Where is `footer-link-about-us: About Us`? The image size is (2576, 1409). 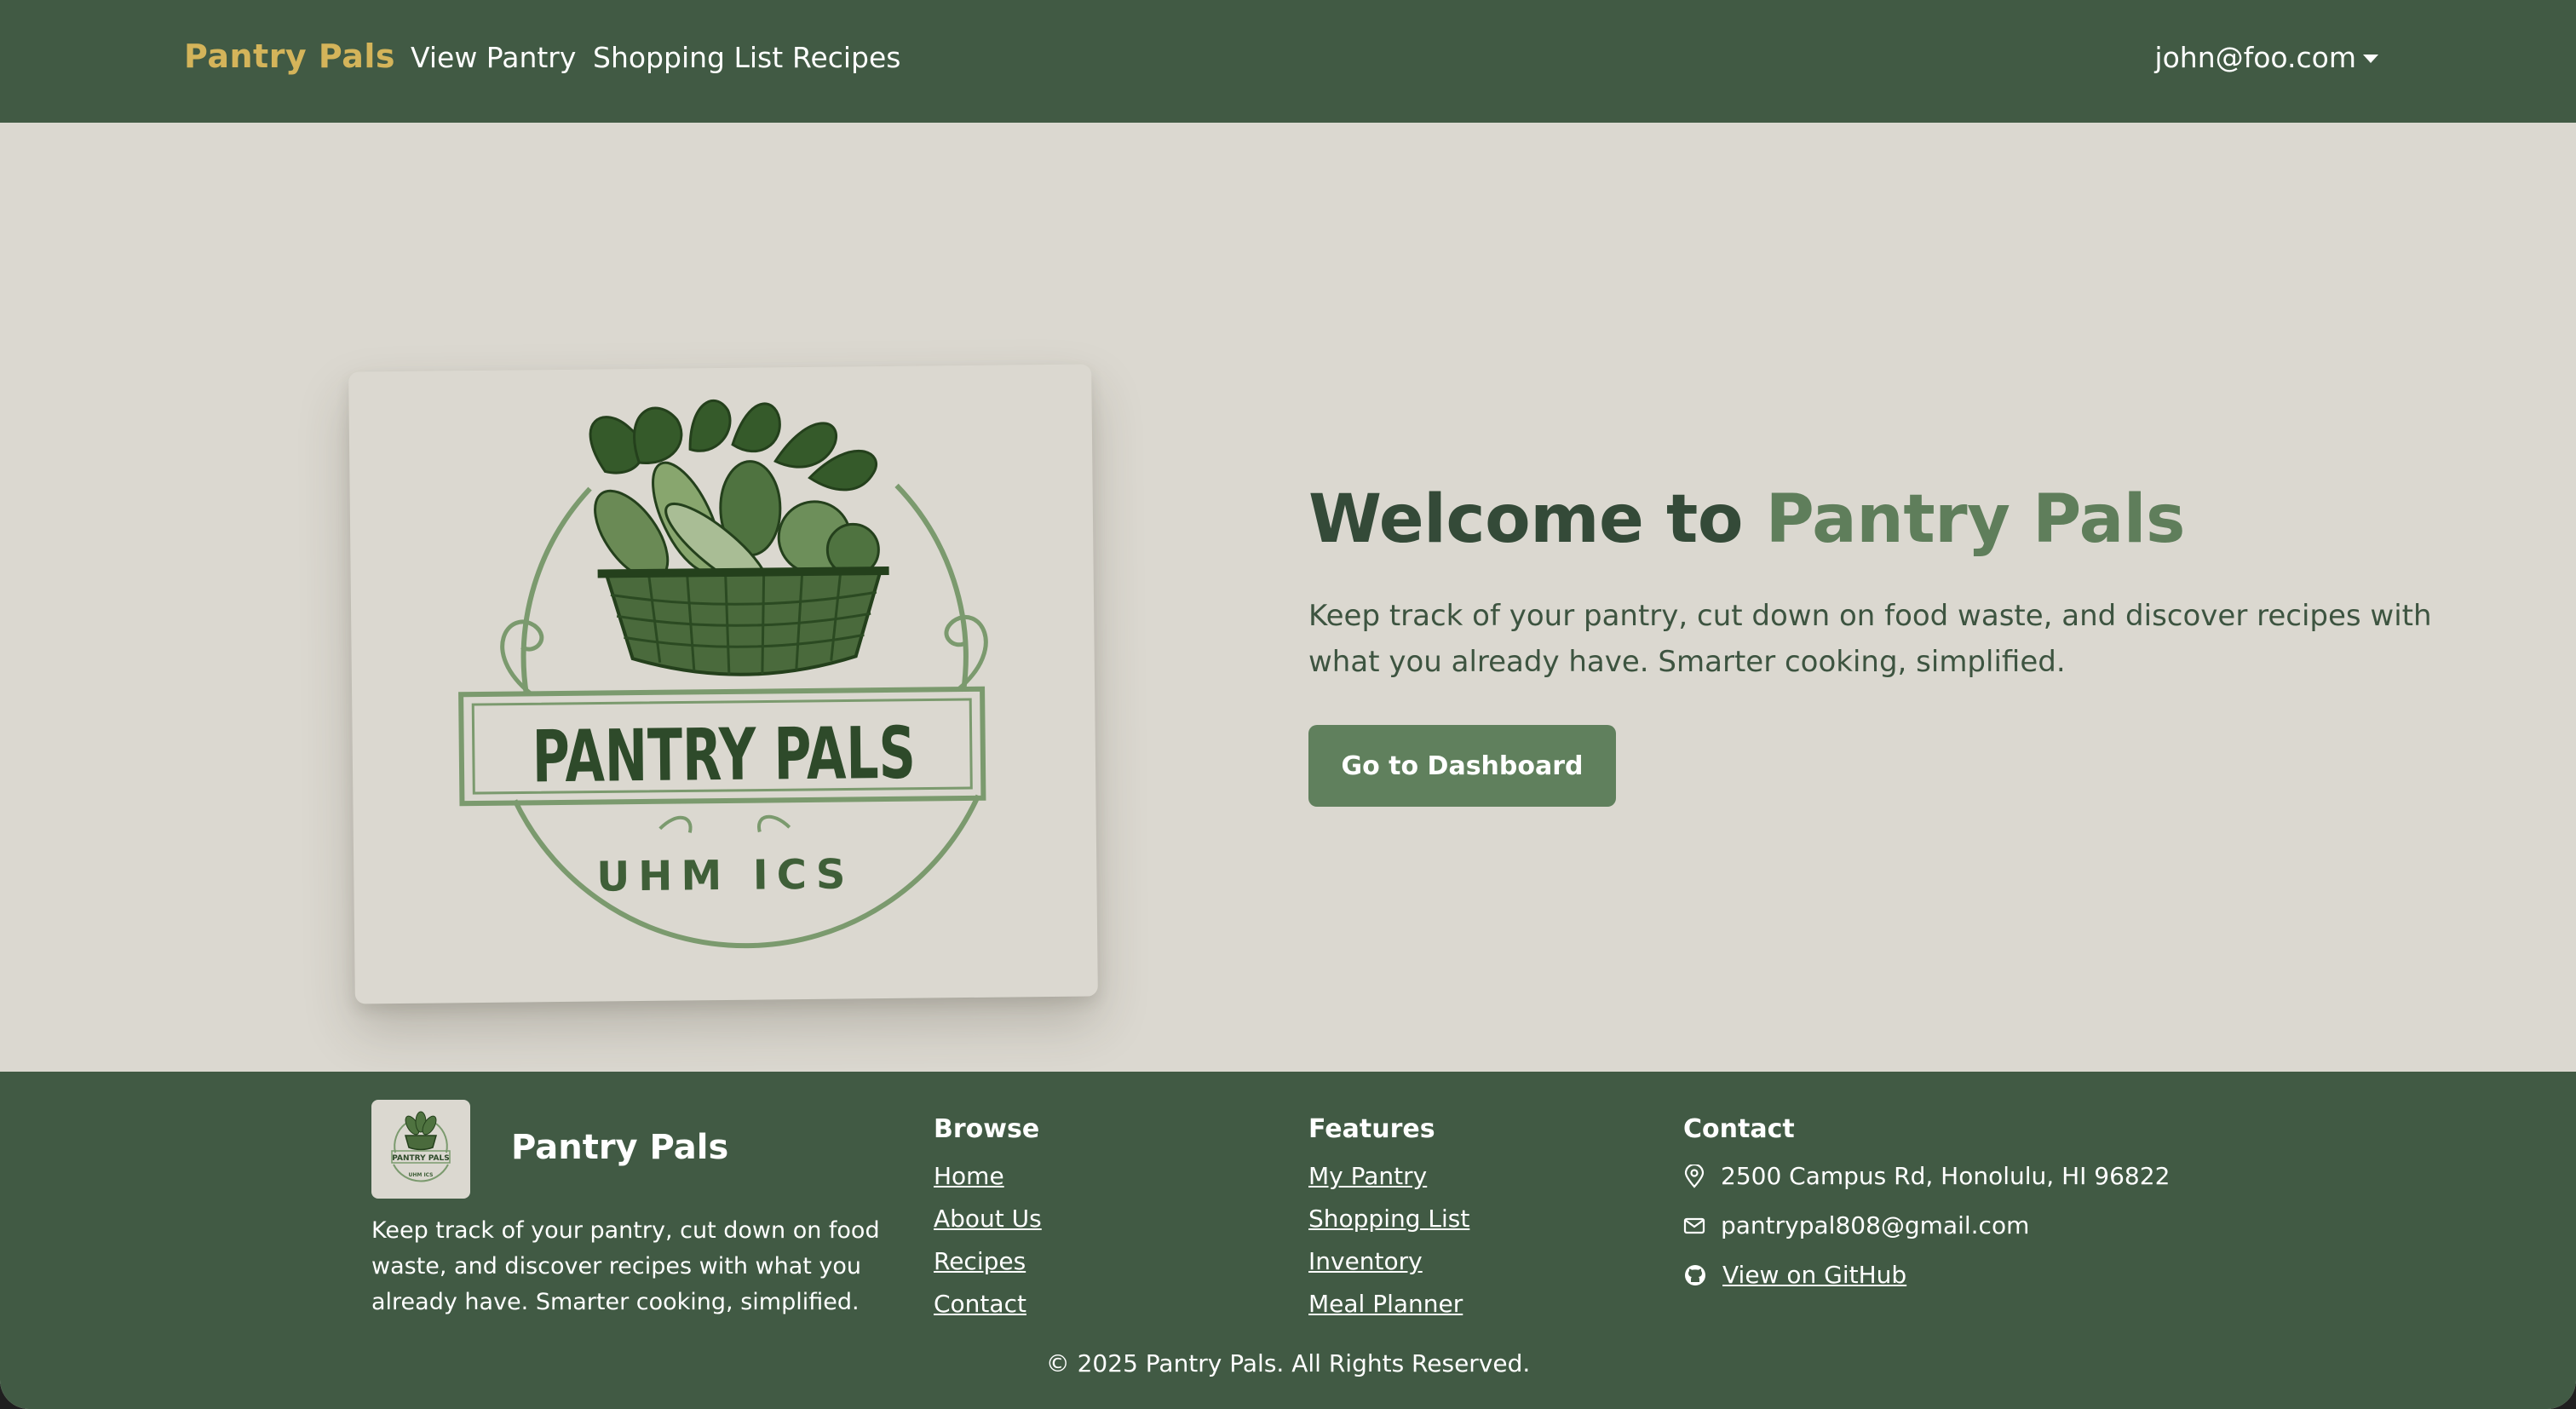 footer-link-about-us: About Us is located at coordinates (988, 1219).